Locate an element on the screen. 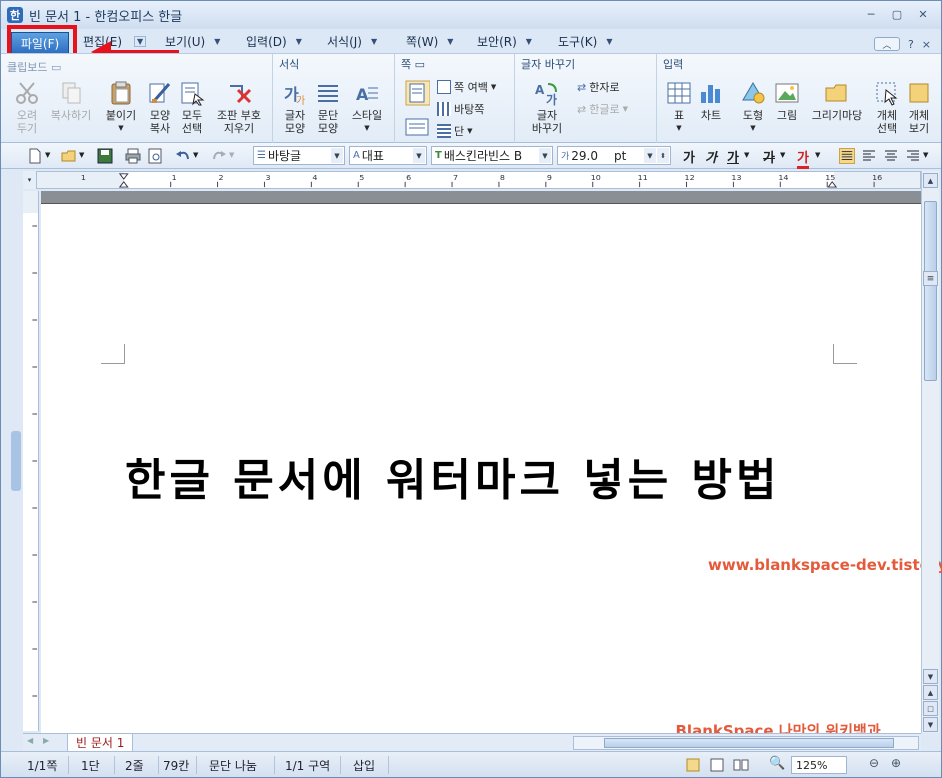 The image size is (942, 778). view-two-page-icon is located at coordinates (741, 765).